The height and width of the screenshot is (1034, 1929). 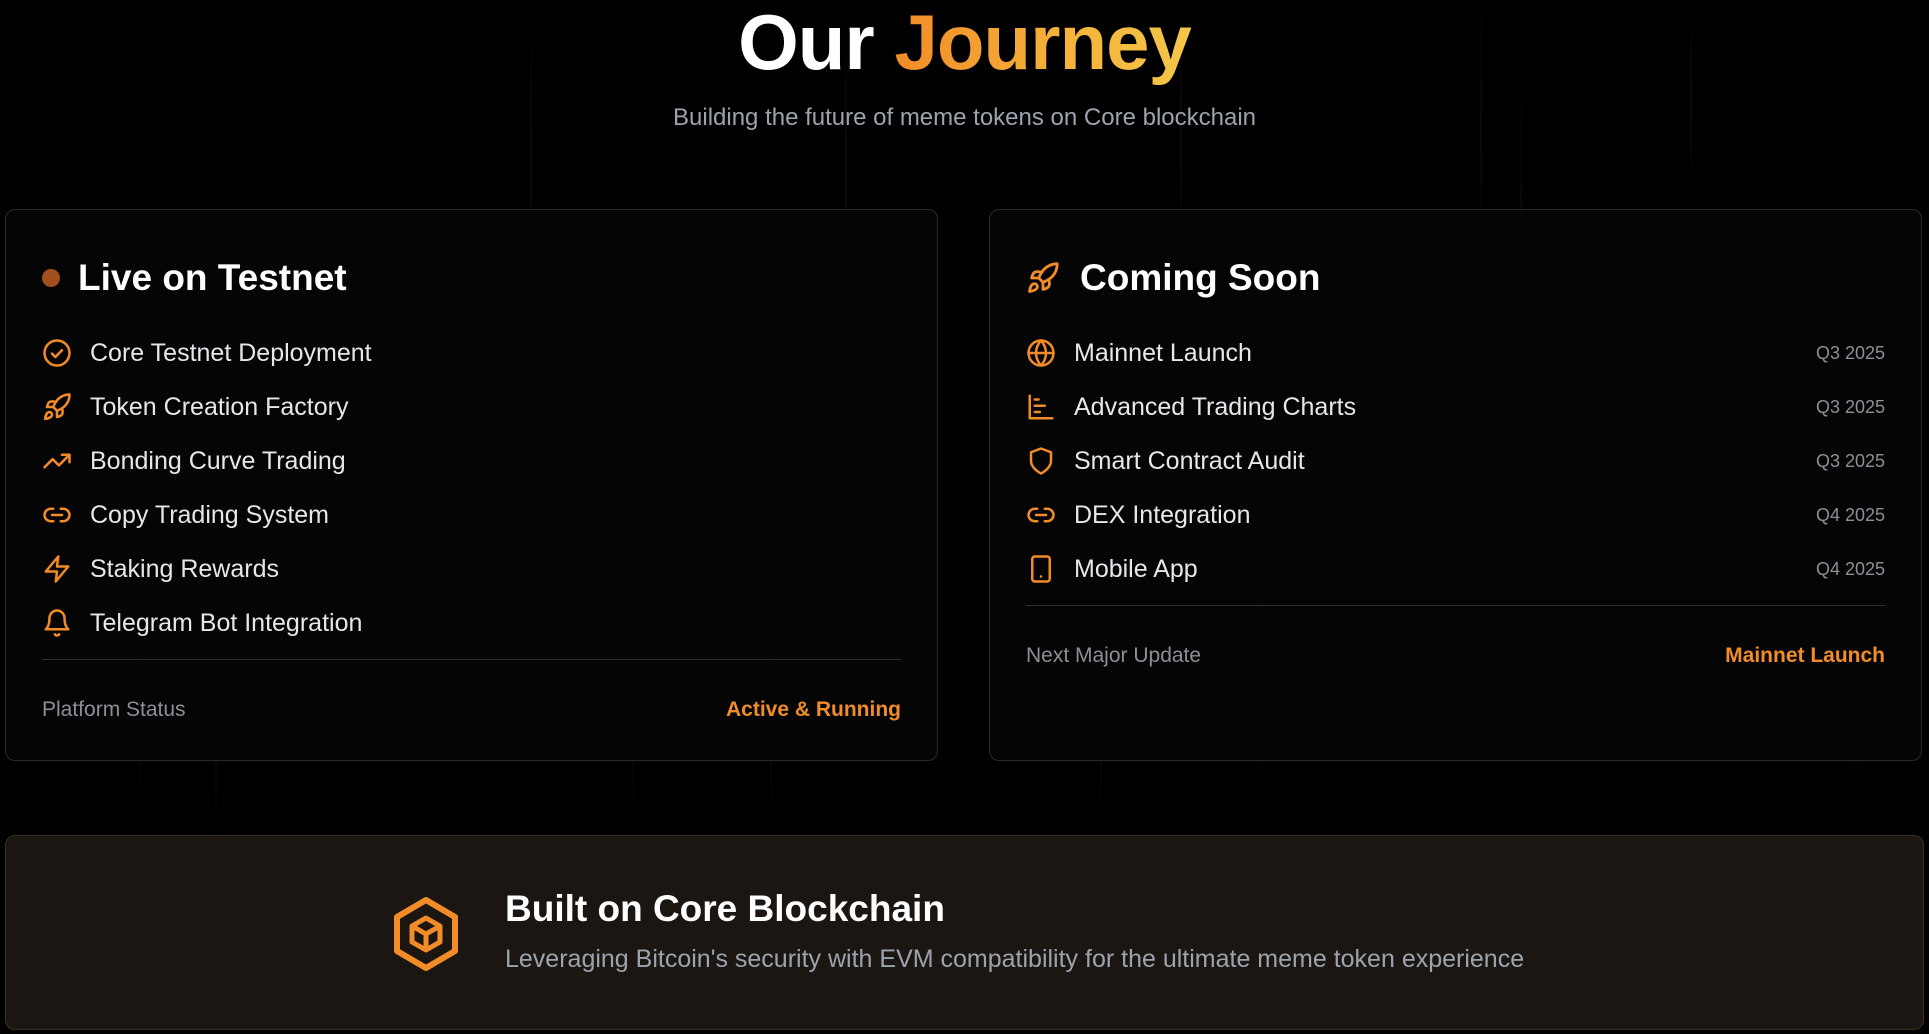 What do you see at coordinates (1041, 569) in the screenshot?
I see `smartphone-icon` at bounding box center [1041, 569].